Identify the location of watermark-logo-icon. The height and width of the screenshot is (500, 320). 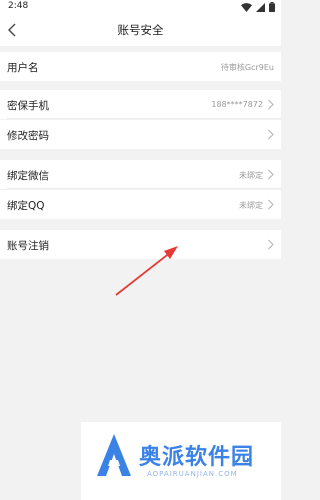
(114, 455).